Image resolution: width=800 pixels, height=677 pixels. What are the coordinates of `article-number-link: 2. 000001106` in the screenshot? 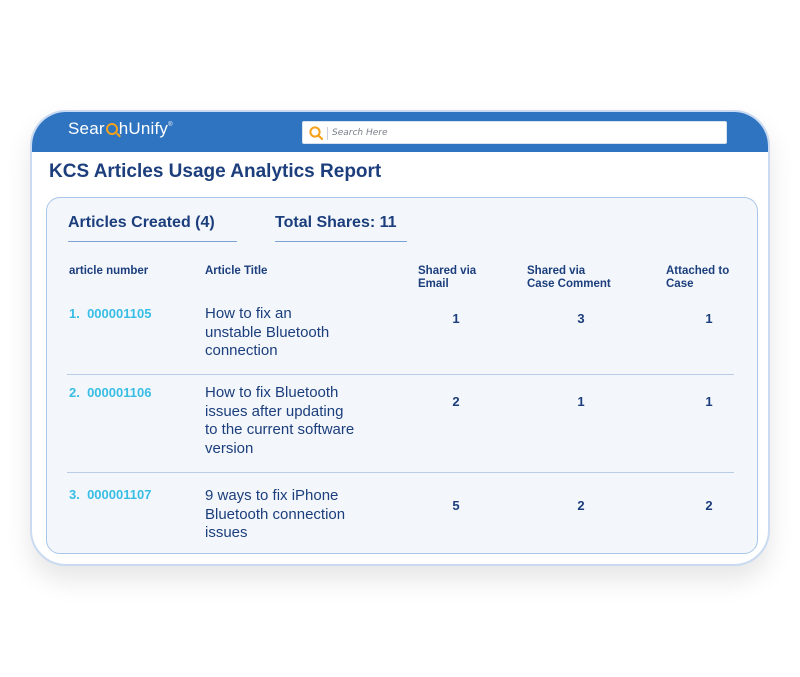 It's located at (110, 392).